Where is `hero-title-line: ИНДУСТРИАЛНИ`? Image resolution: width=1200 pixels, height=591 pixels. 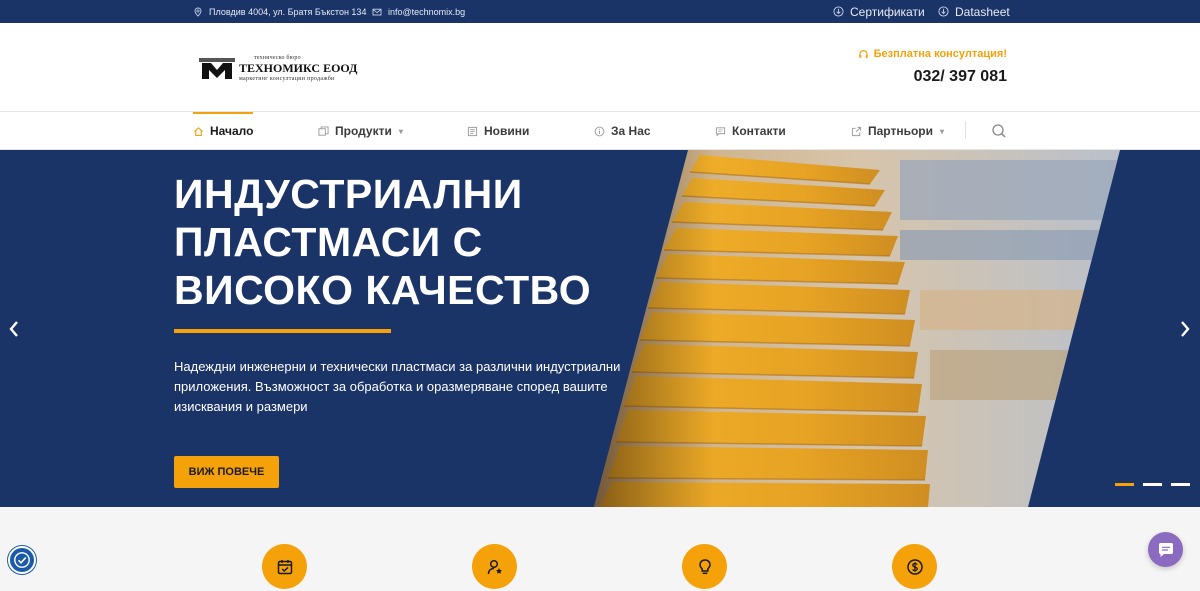
hero-title-line: ИНДУСТРИАЛНИ is located at coordinates (348, 194).